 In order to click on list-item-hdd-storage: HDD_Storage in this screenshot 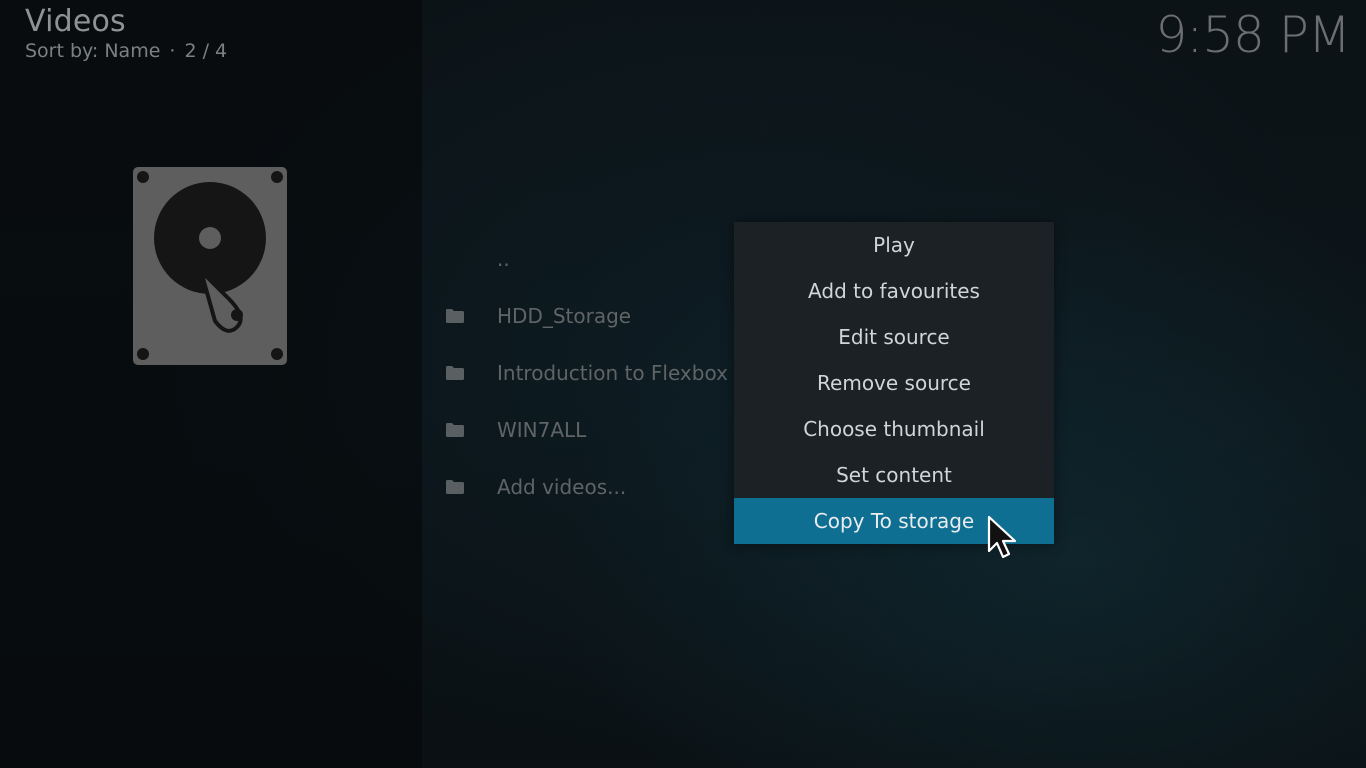, I will do `click(596, 315)`.